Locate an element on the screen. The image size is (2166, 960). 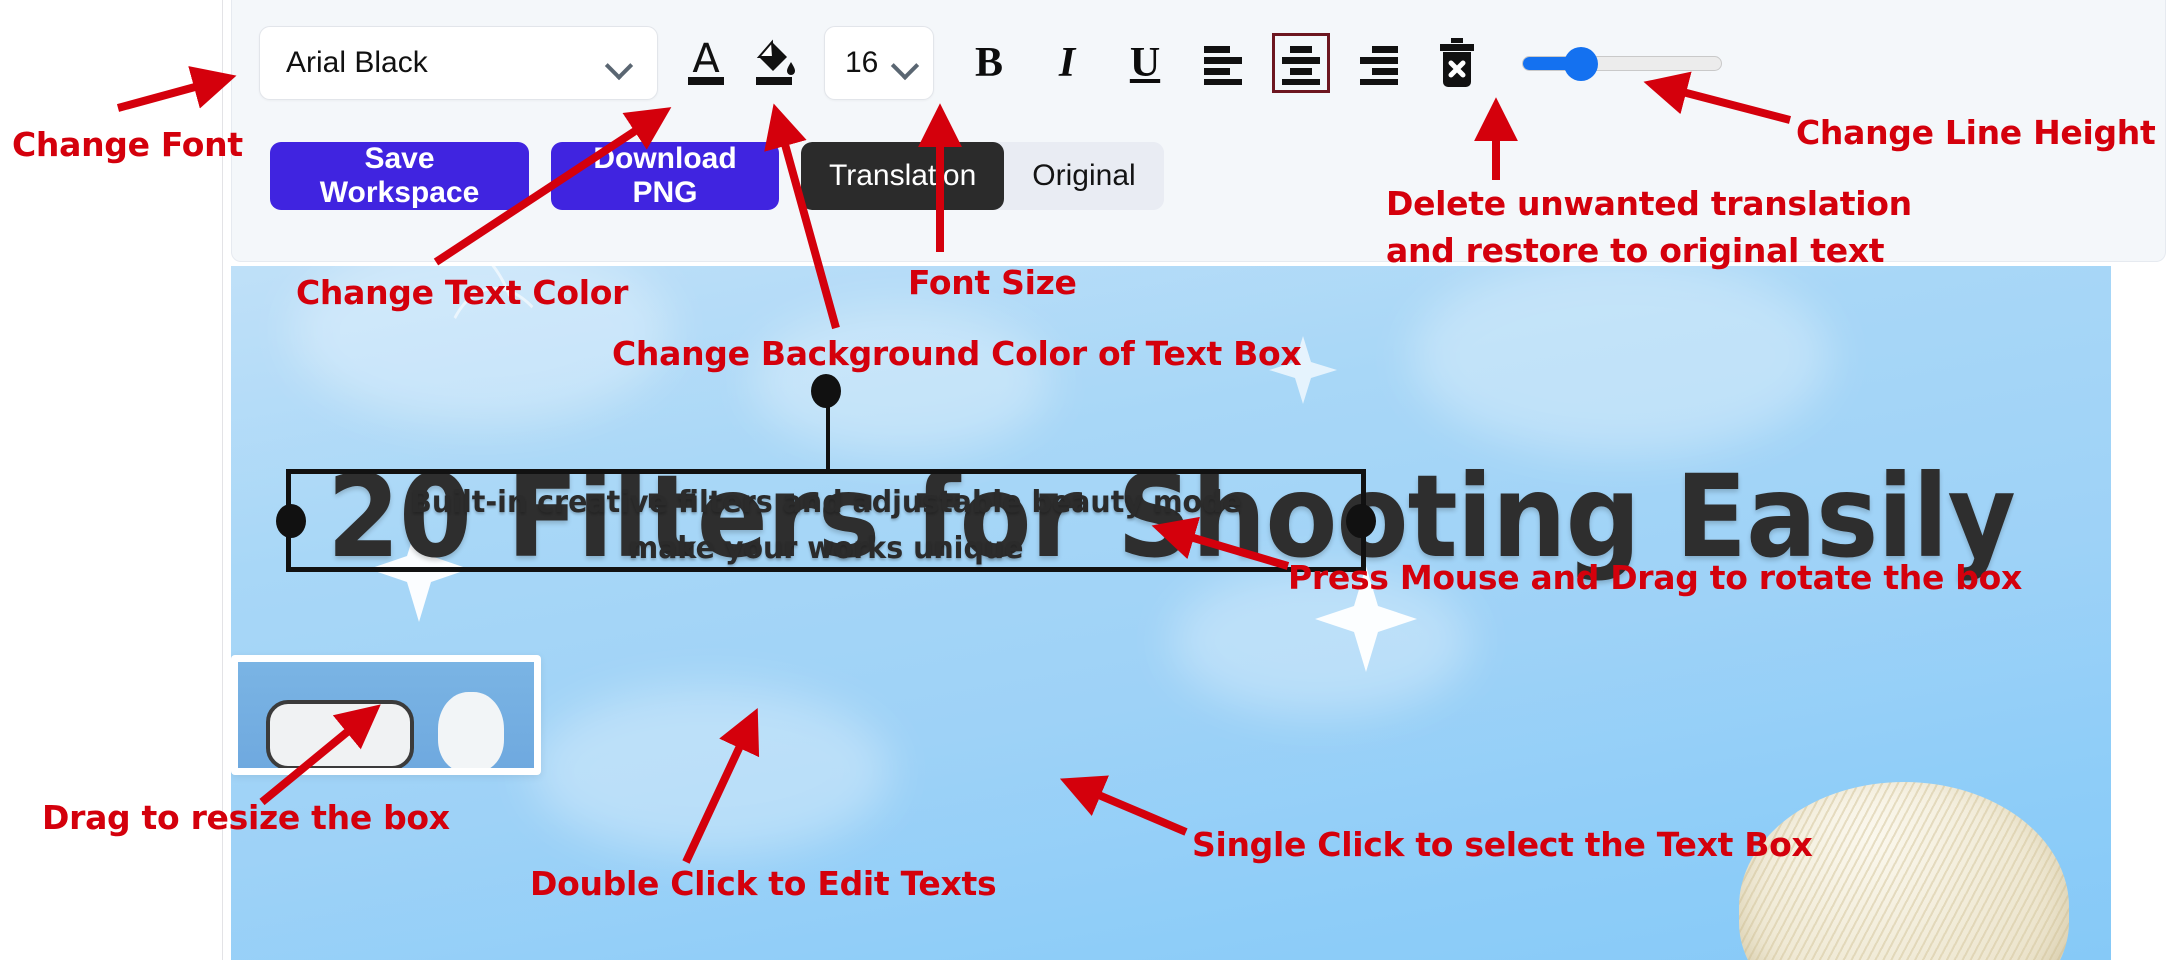
line-height-slider is located at coordinates (1622, 63).